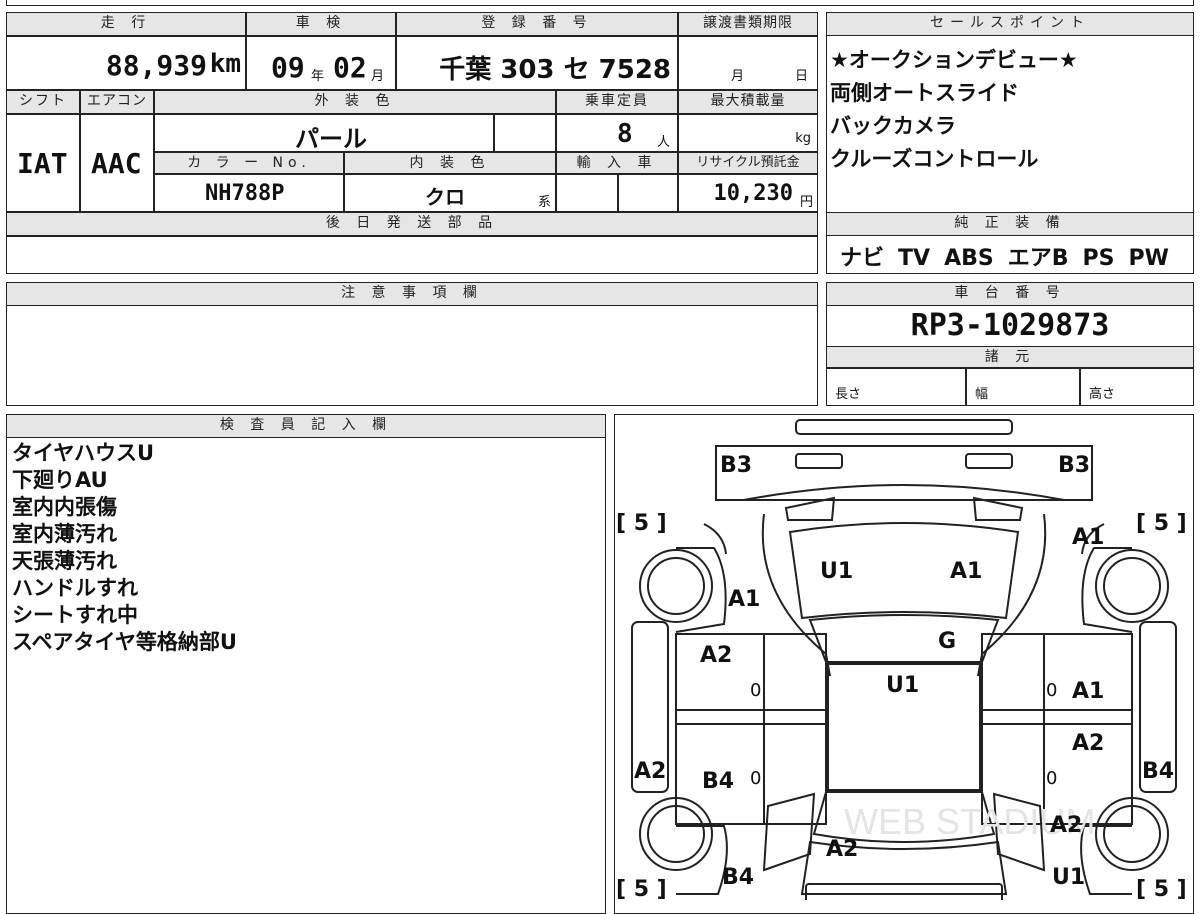 This screenshot has width=1200, height=914. I want to click on dims-header: 諸 元, so click(1010, 357).